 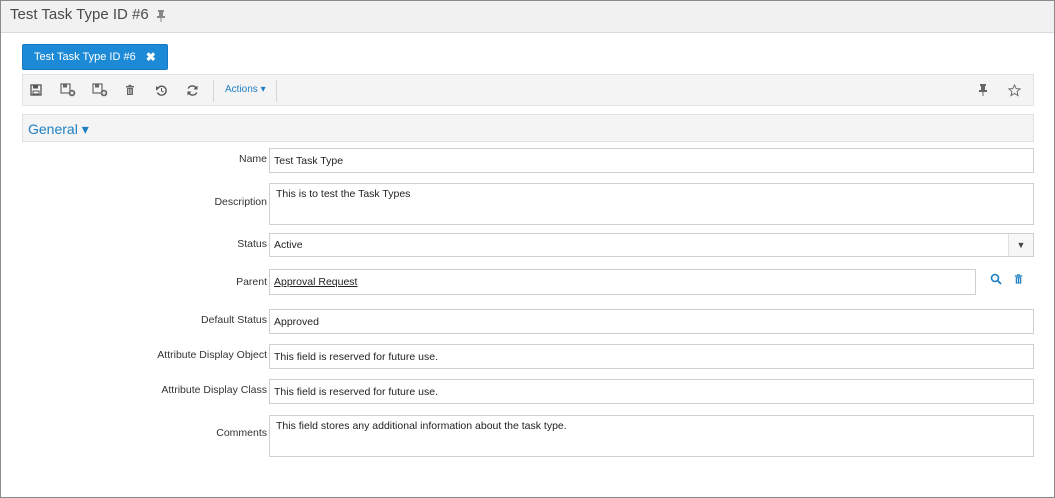 What do you see at coordinates (651, 160) in the screenshot?
I see `name-field: Test Task Type` at bounding box center [651, 160].